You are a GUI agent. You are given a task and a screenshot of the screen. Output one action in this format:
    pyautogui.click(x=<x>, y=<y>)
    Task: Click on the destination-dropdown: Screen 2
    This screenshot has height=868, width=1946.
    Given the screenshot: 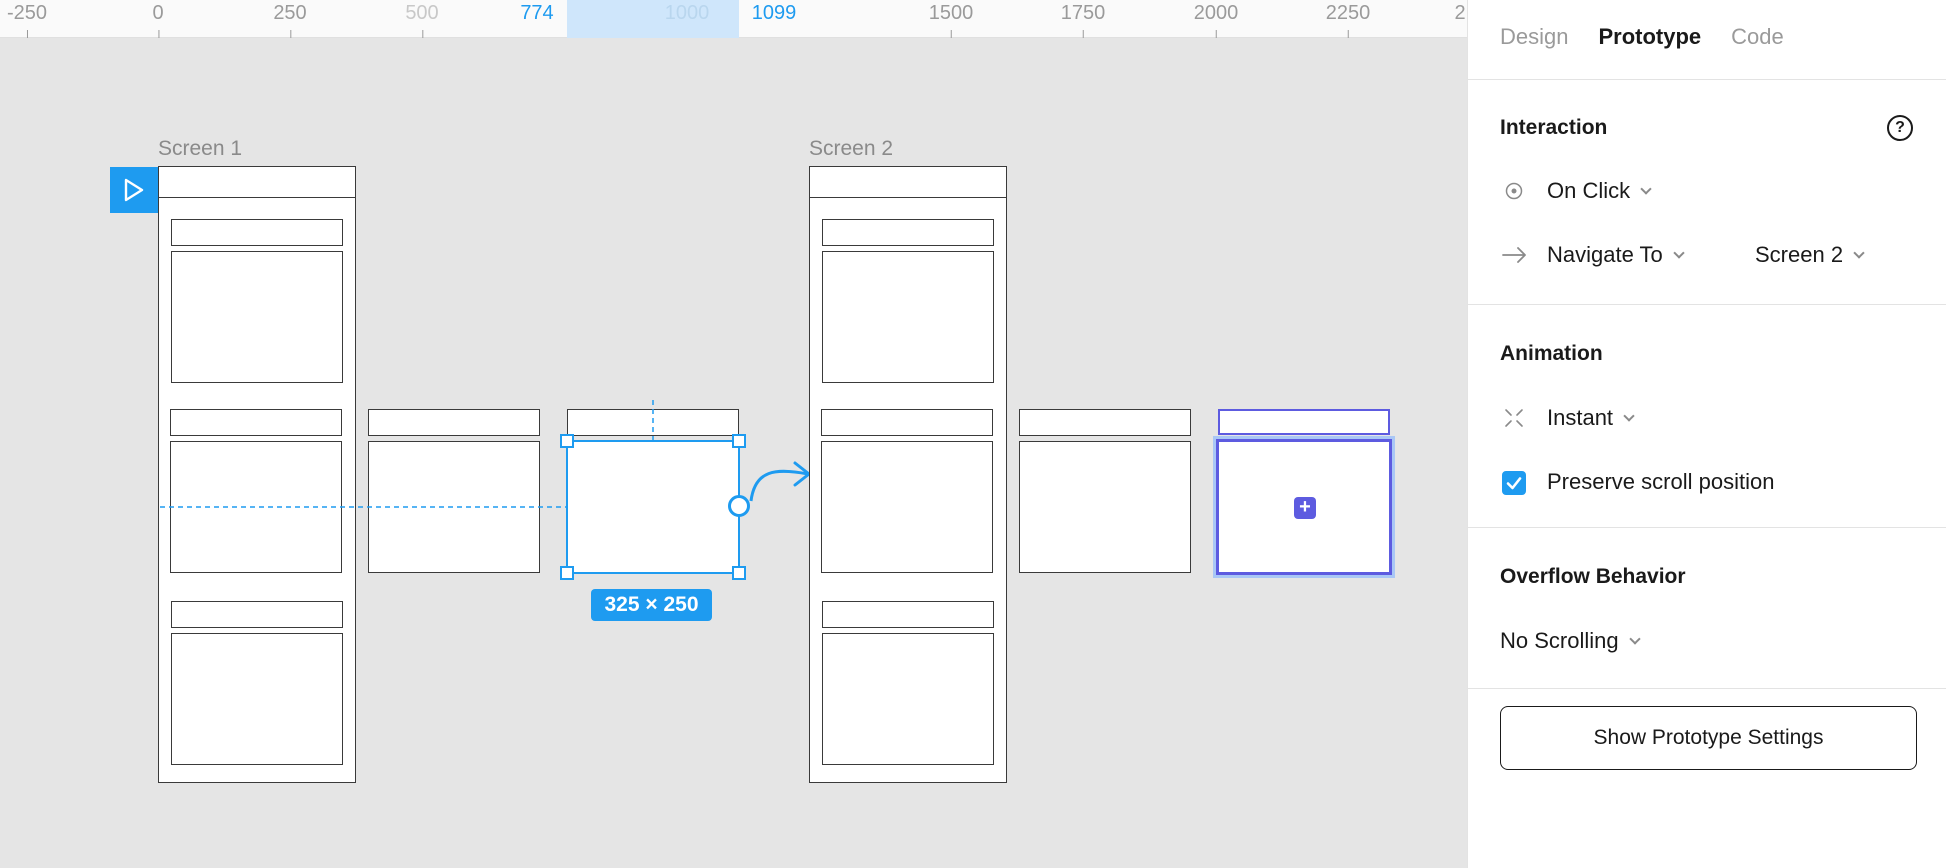 What is the action you would take?
    pyautogui.click(x=1810, y=255)
    